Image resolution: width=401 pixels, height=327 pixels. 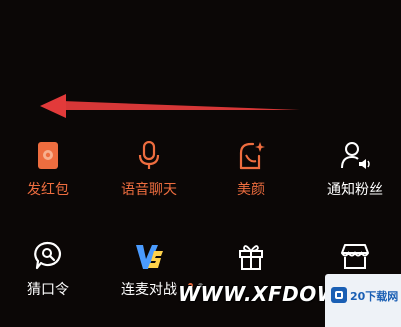 I want to click on notify-fans-icon, so click(x=355, y=155).